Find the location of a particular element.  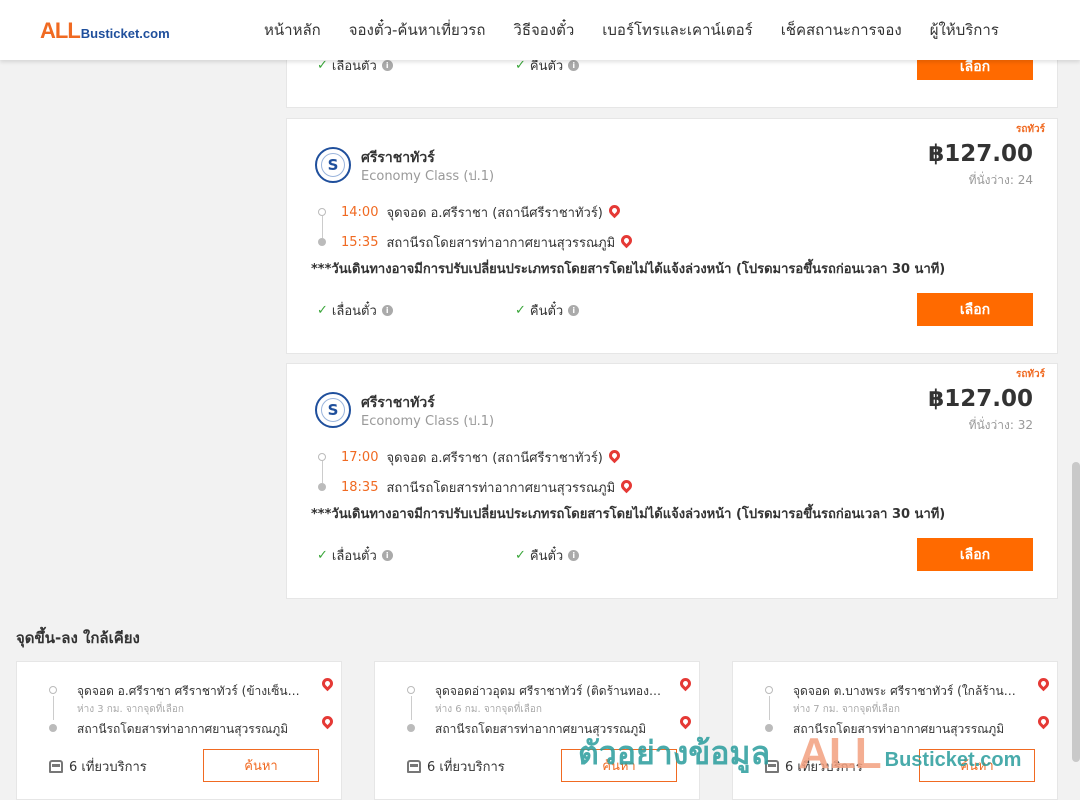

nav-contact-counters: เบอร์โทรและเคาน์เตอร์ is located at coordinates (677, 30).